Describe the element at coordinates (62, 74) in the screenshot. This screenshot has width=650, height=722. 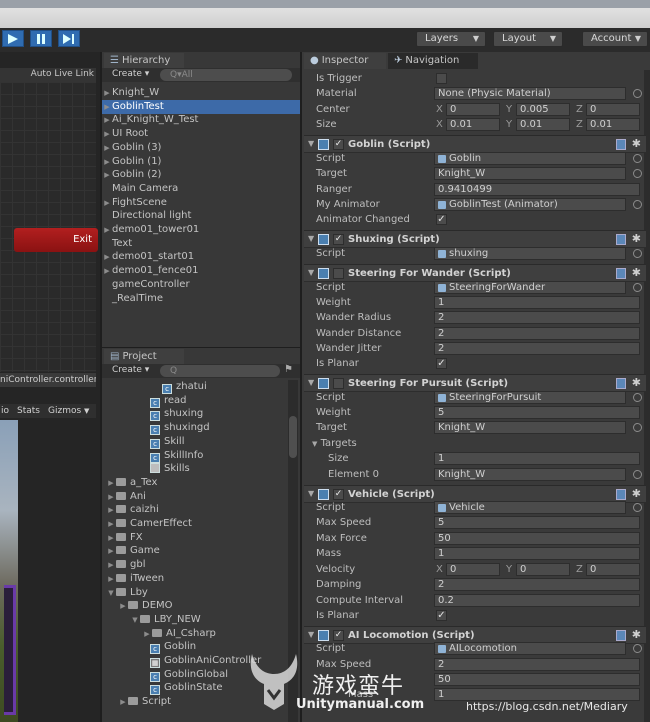
I see `auto-live-link-toggle: Auto Live Link` at that location.